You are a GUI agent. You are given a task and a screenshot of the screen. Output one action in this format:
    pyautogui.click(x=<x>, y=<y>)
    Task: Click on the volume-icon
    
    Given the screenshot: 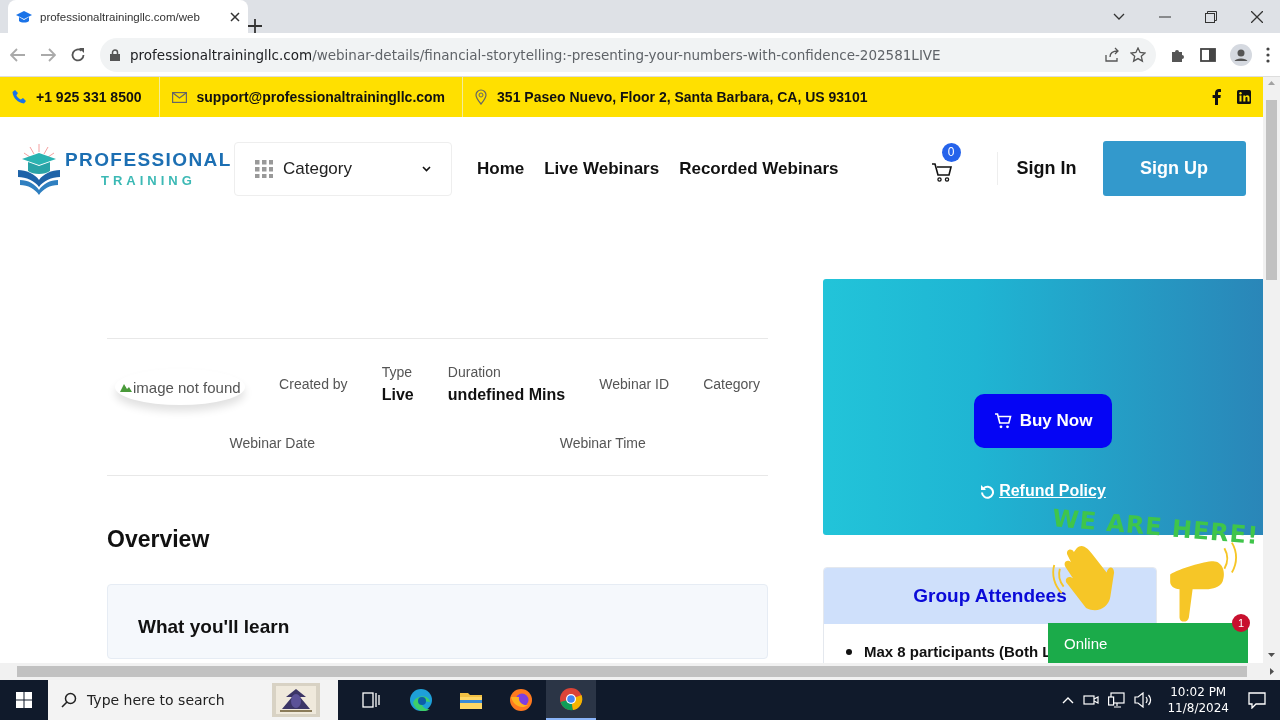 What is the action you would take?
    pyautogui.click(x=1143, y=700)
    